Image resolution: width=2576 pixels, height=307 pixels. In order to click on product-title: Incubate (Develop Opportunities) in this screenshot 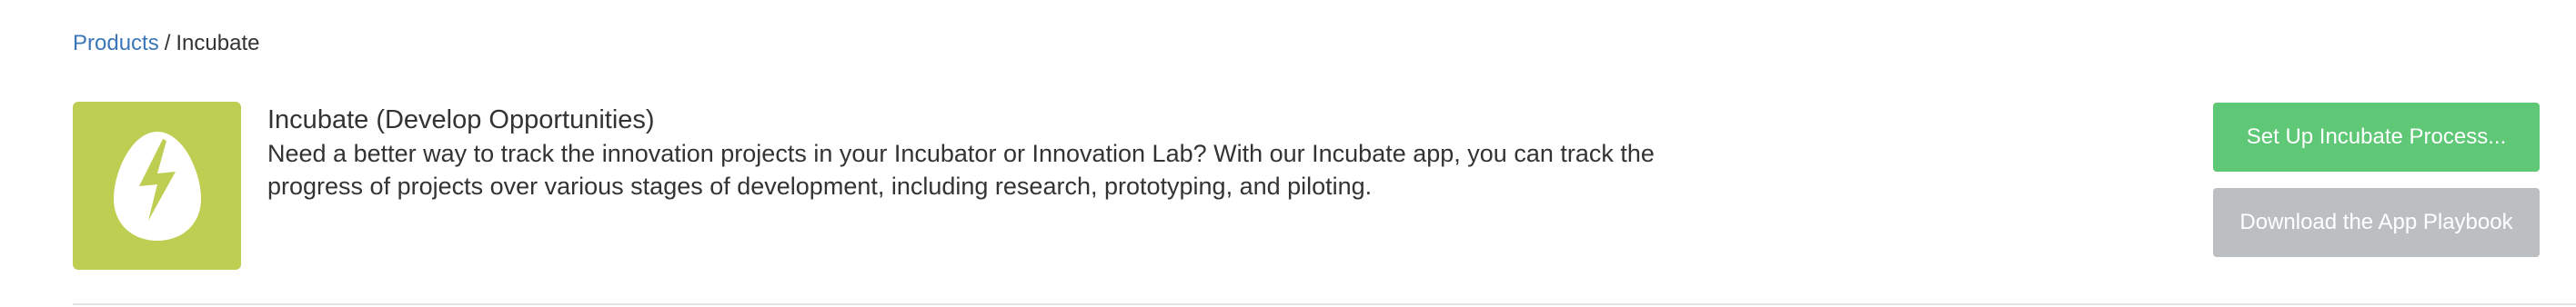, I will do `click(461, 120)`.